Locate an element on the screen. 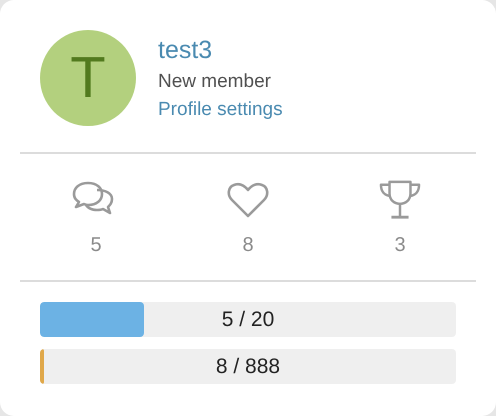 This screenshot has height=416, width=496. stat-count: 3 is located at coordinates (400, 245).